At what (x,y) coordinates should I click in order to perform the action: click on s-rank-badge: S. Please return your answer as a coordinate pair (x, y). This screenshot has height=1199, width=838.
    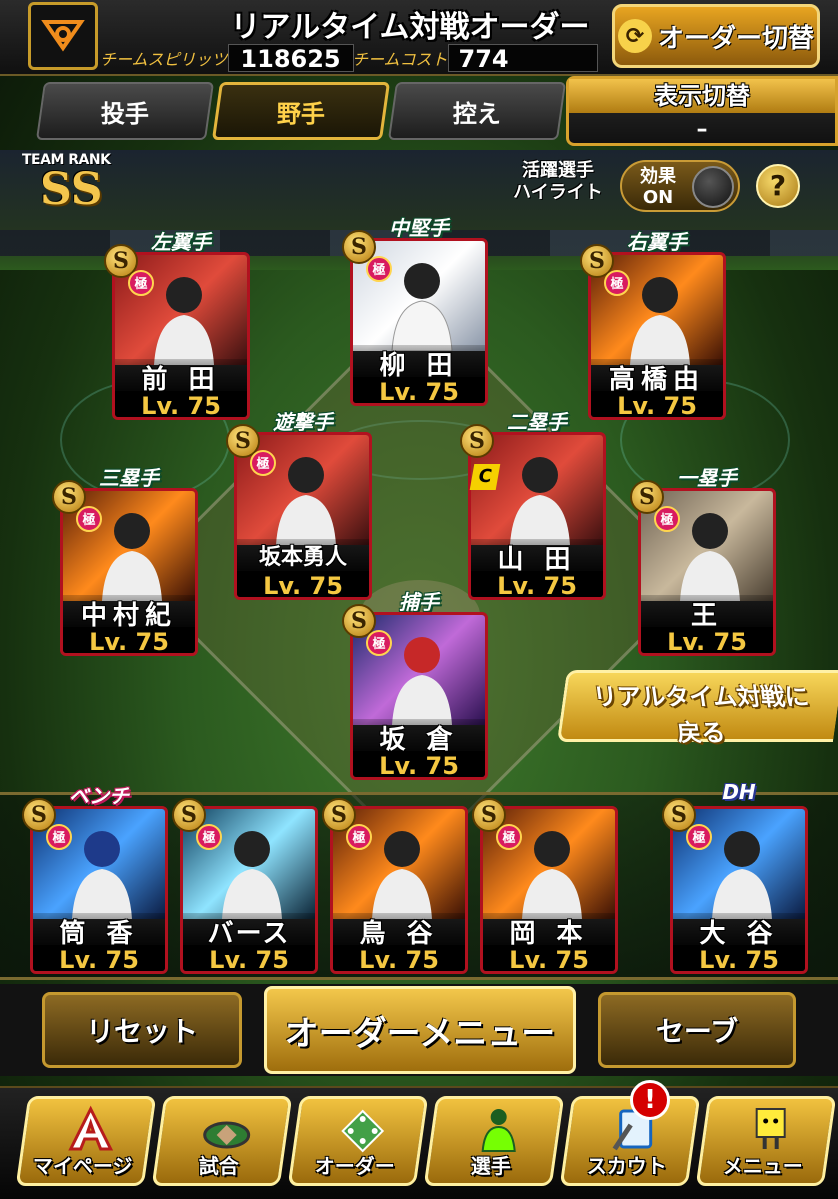
    Looking at the image, I should click on (477, 441).